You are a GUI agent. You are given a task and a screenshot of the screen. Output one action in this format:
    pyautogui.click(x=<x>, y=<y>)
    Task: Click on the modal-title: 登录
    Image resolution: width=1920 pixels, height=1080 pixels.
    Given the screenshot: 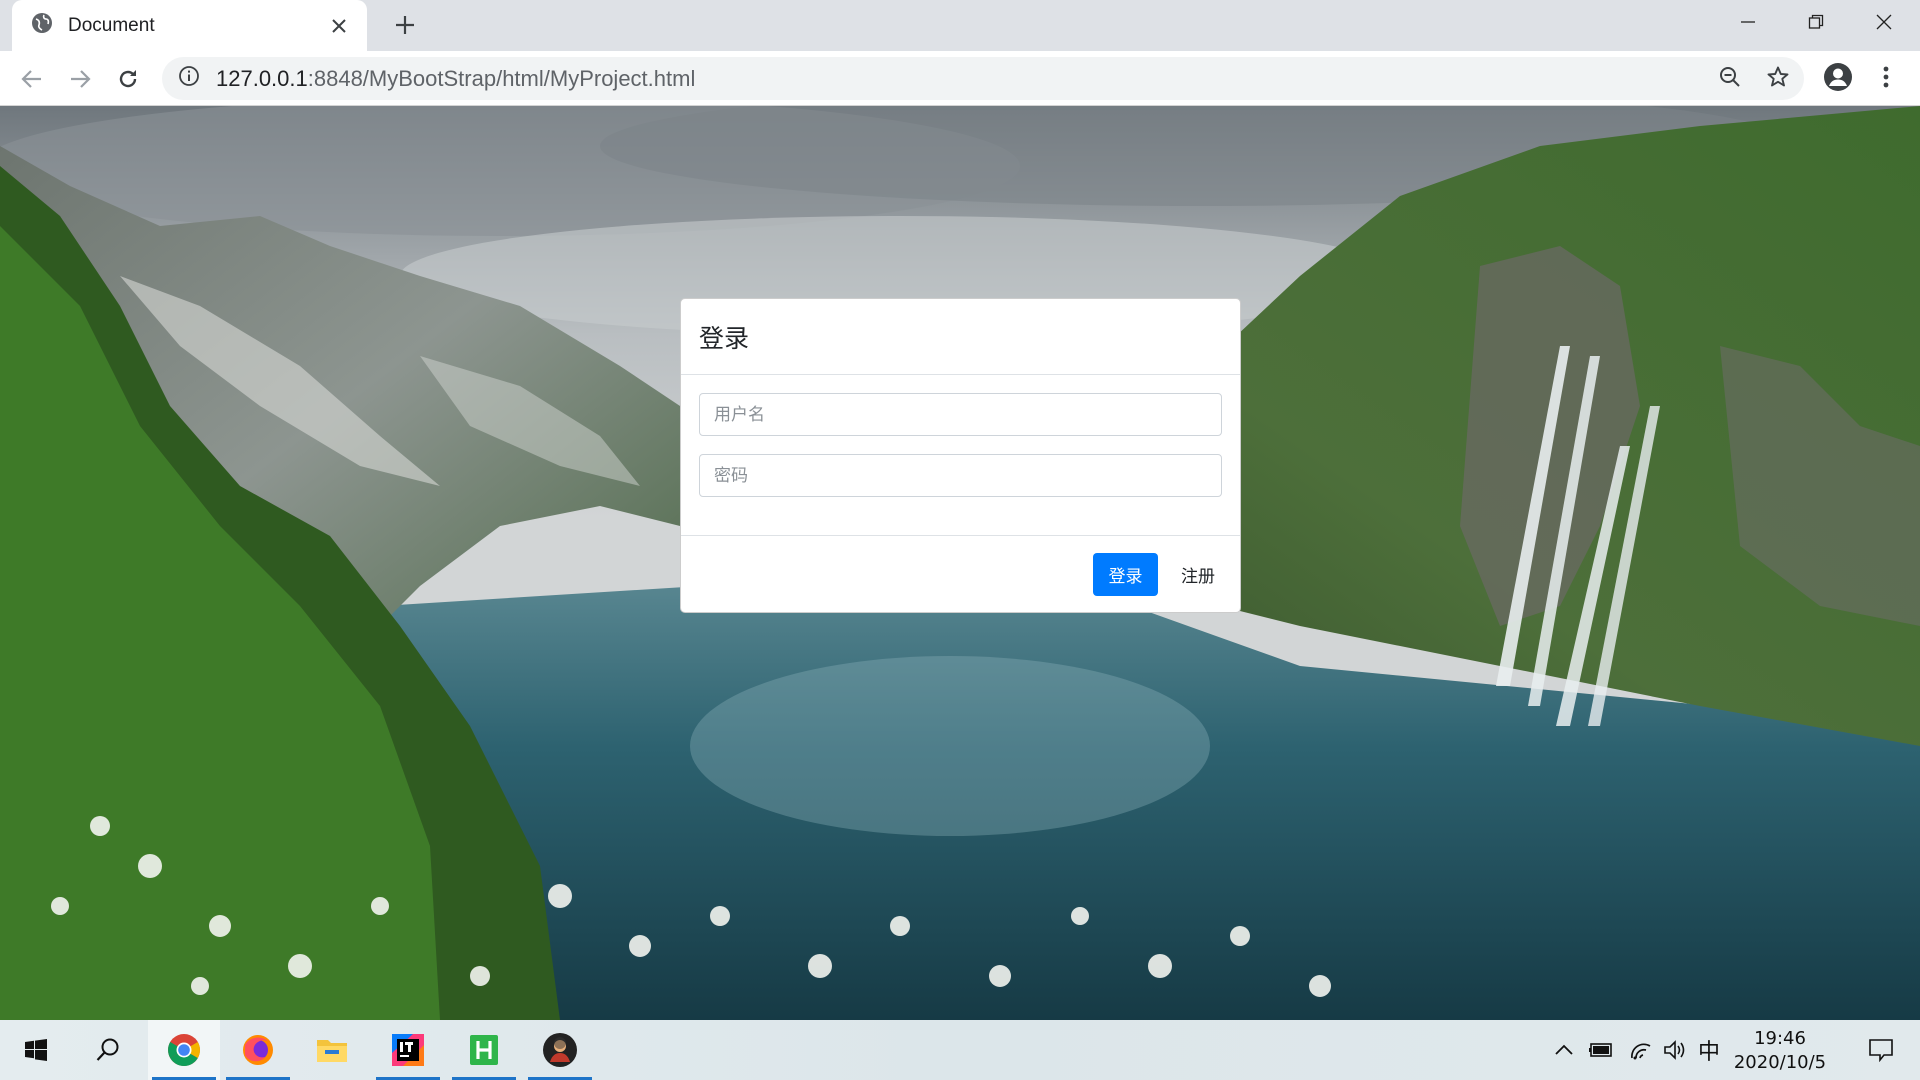 What is the action you would take?
    pyautogui.click(x=724, y=338)
    